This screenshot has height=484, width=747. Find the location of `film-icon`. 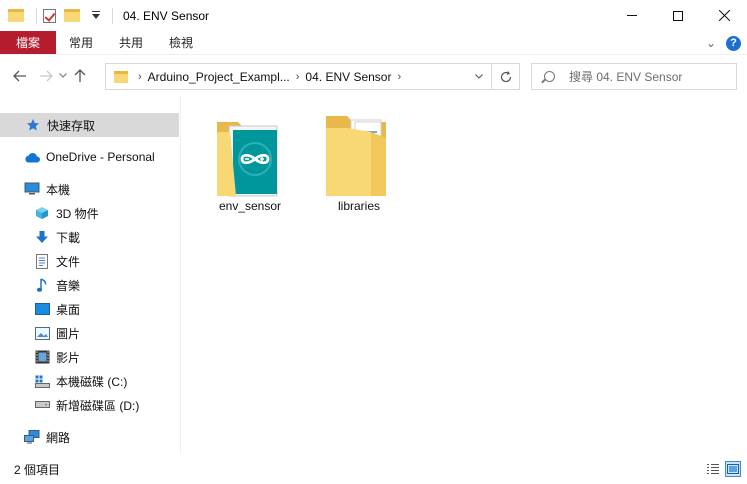

film-icon is located at coordinates (42, 357).